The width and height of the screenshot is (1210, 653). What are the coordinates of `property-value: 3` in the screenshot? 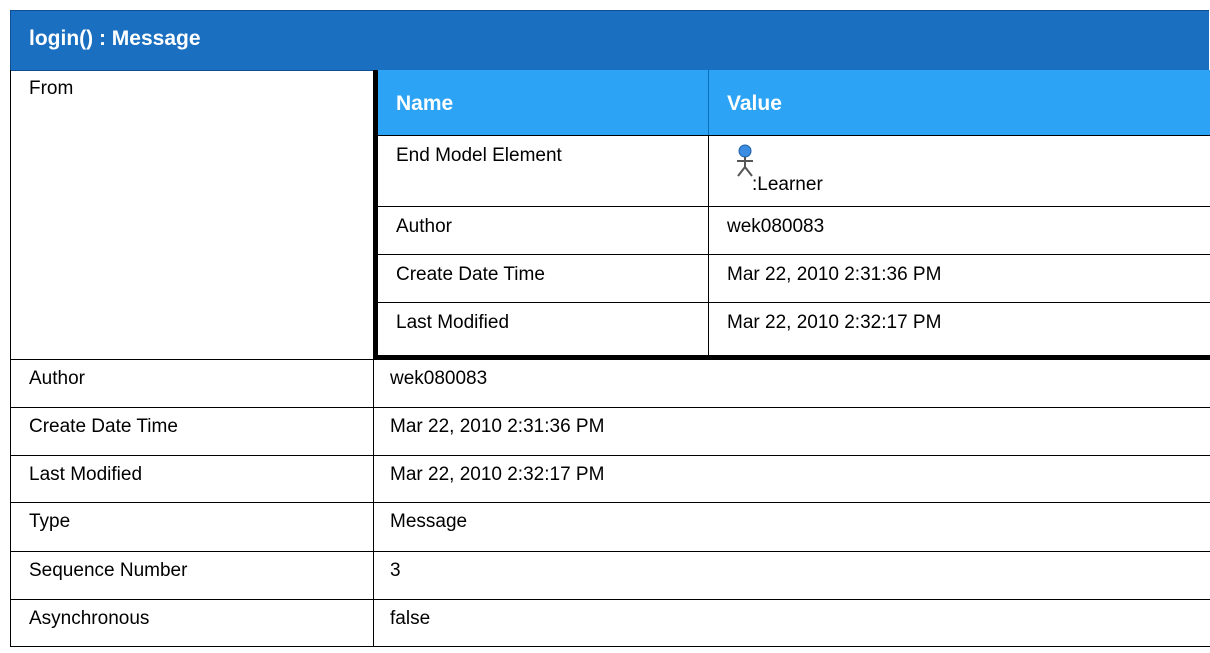 It's located at (395, 570).